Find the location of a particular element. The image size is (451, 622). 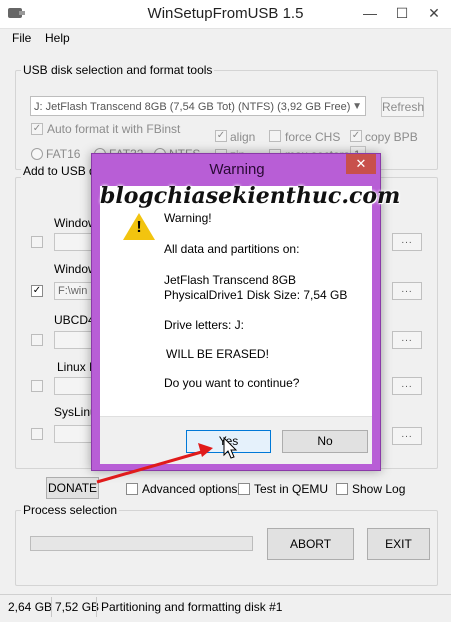

watermark-text: blogchiasekienthuc.com is located at coordinates (250, 196).